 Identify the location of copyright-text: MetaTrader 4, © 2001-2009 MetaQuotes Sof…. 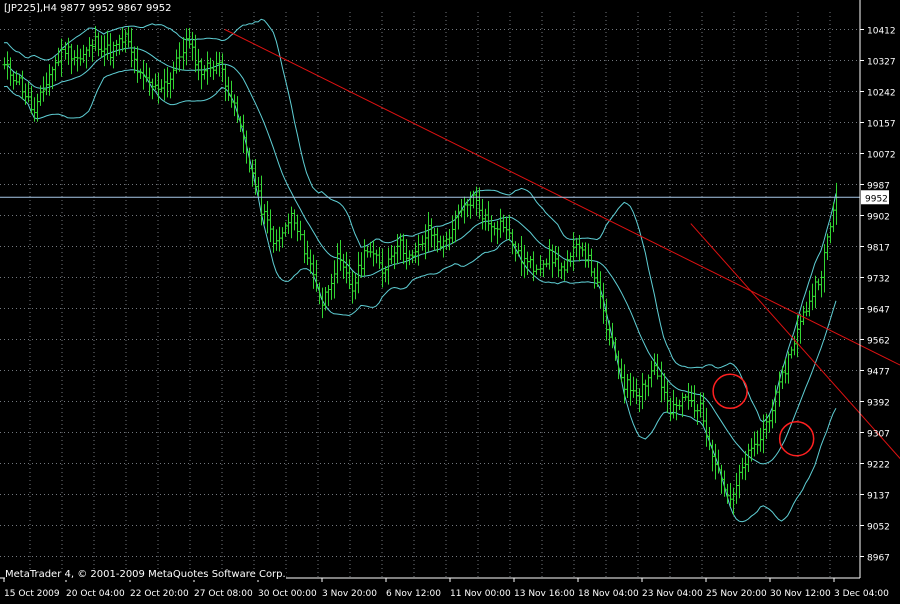
(145, 574).